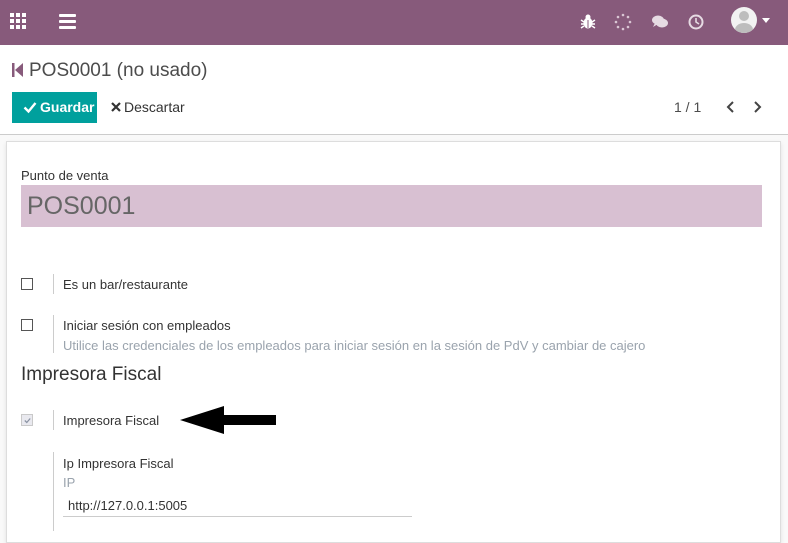 The width and height of the screenshot is (788, 543). I want to click on pos-name-label: Punto de venta, so click(65, 175).